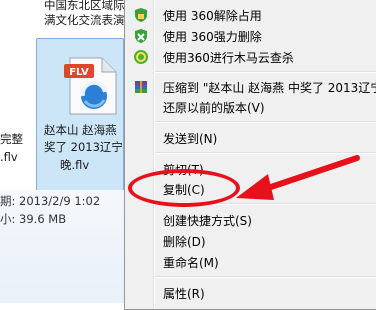 The image size is (376, 310). What do you see at coordinates (90, 86) in the screenshot?
I see `flv-file-icon: FLV` at bounding box center [90, 86].